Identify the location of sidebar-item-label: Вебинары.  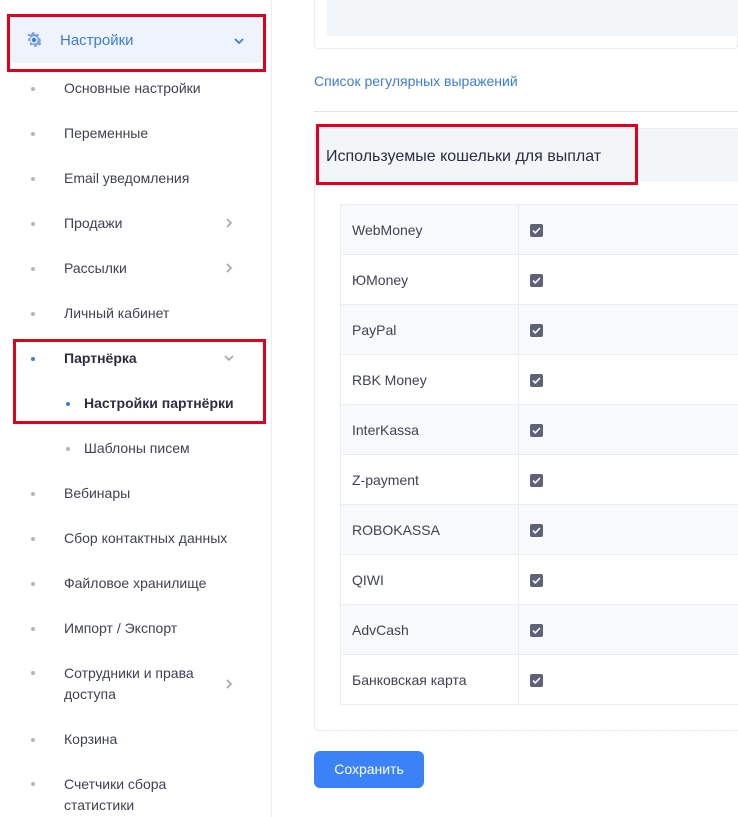
(97, 493).